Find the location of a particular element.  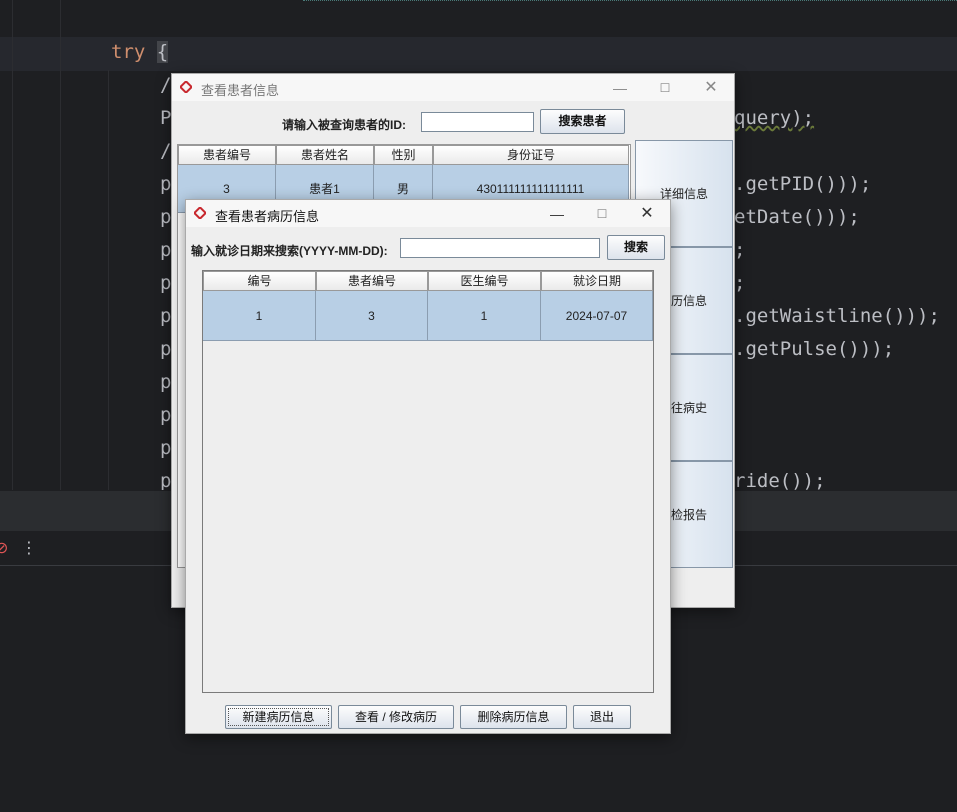

visit-date-input is located at coordinates (500, 248).